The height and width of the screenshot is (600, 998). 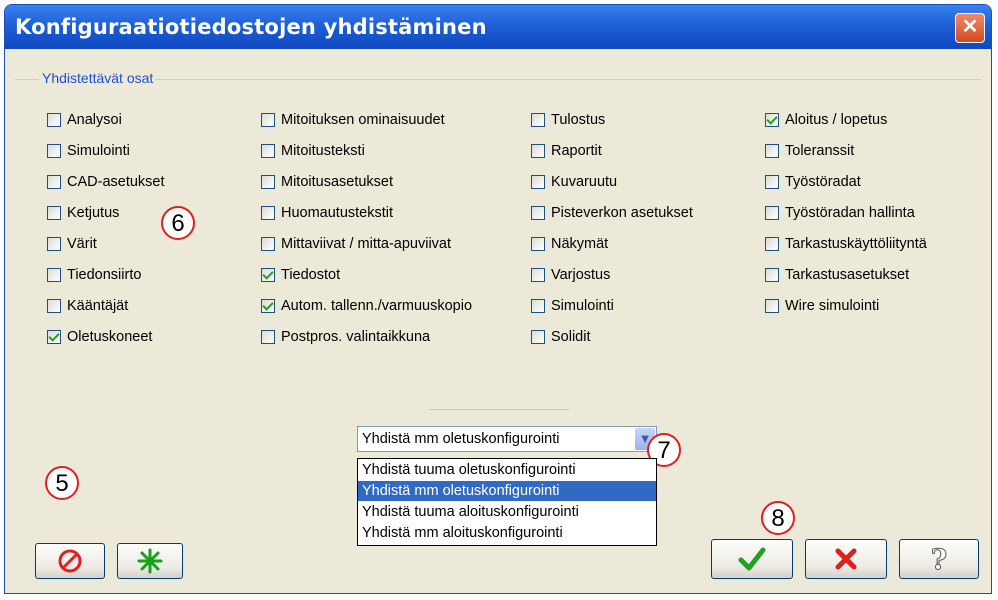 What do you see at coordinates (84, 120) in the screenshot?
I see `checkbox-analysoi: Analysoi` at bounding box center [84, 120].